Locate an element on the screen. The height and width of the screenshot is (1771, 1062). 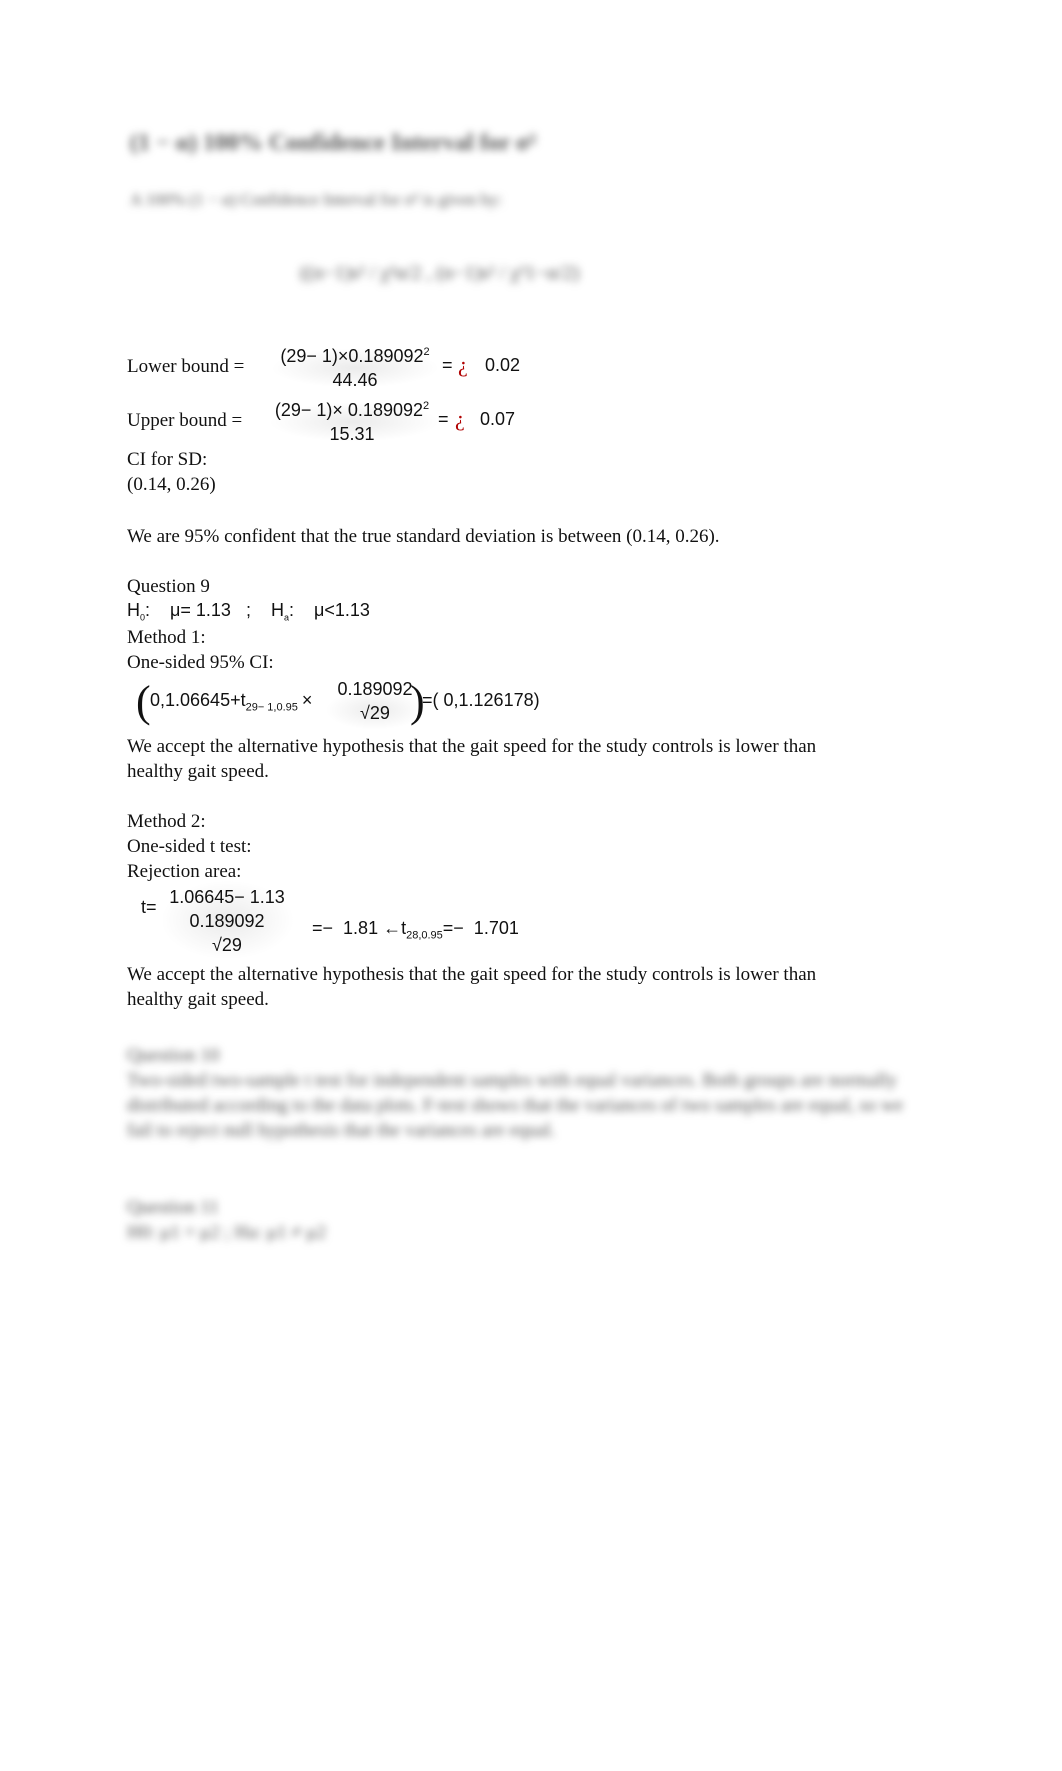
blurred-formula: ((n−1)s² / χ²α/2 , (n−1)s² / χ²1−α/2) is located at coordinates (440, 273).